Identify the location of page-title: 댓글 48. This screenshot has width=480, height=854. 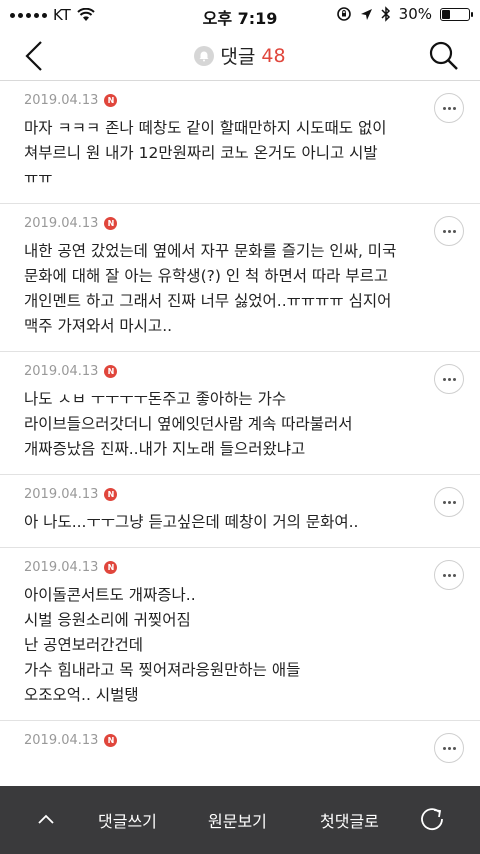
(240, 55).